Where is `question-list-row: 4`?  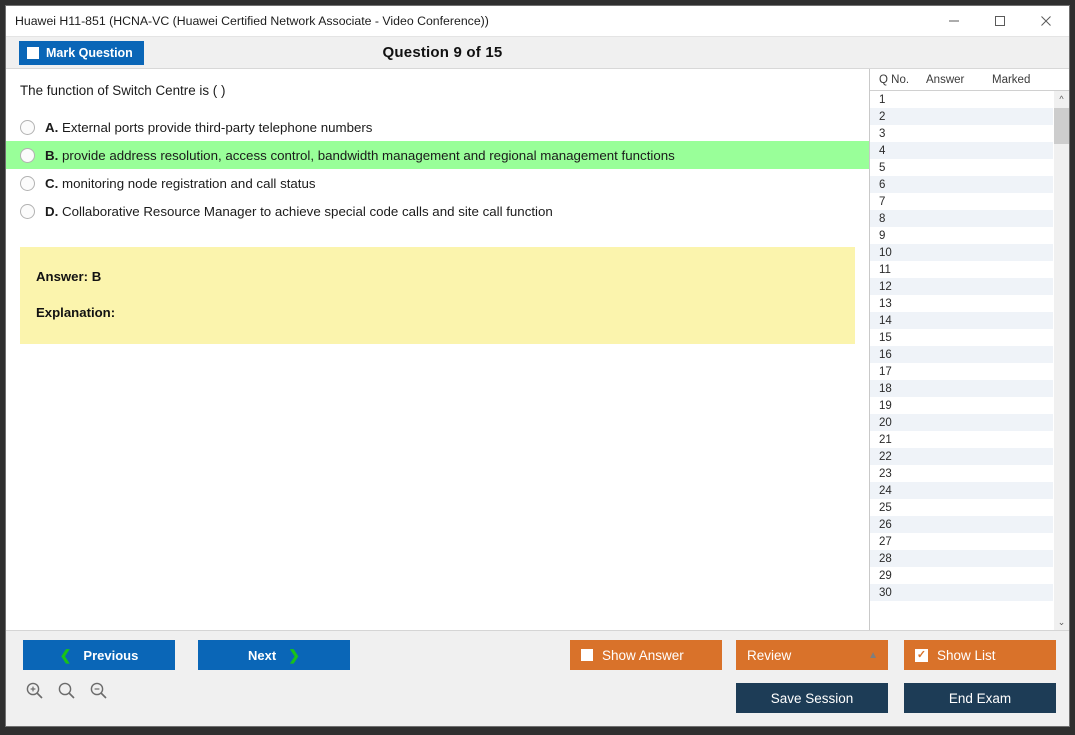 question-list-row: 4 is located at coordinates (961, 150).